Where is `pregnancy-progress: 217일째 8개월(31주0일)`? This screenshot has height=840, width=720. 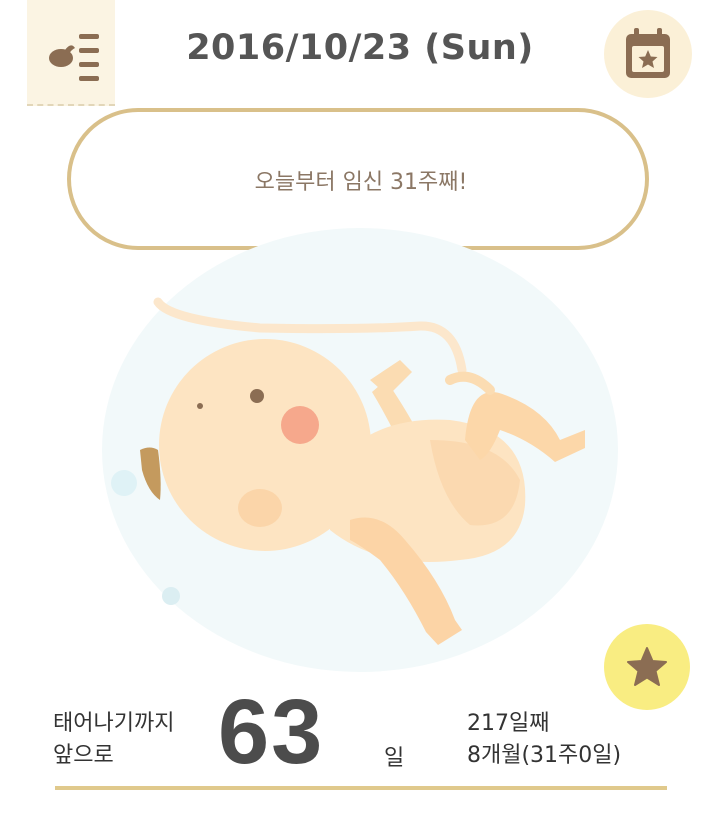 pregnancy-progress: 217일째 8개월(31주0일) is located at coordinates (544, 740).